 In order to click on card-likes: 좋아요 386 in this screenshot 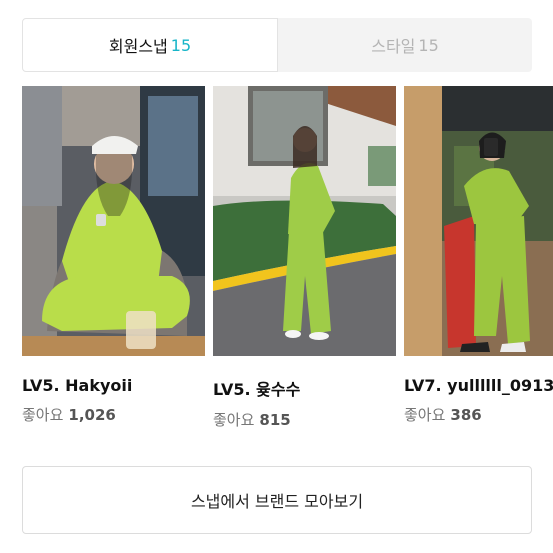, I will do `click(478, 414)`.